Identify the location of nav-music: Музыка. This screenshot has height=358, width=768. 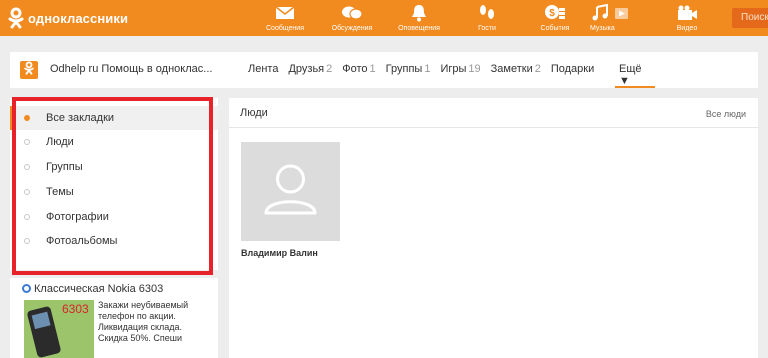
(611, 18).